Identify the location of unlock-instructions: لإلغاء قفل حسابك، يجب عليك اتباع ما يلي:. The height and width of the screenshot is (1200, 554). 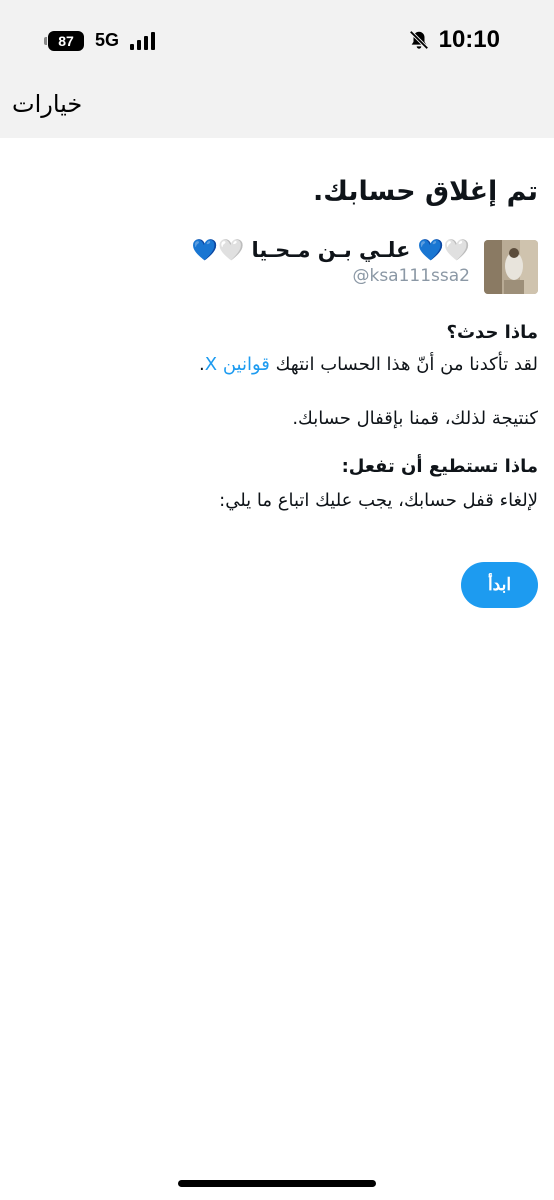
(378, 500).